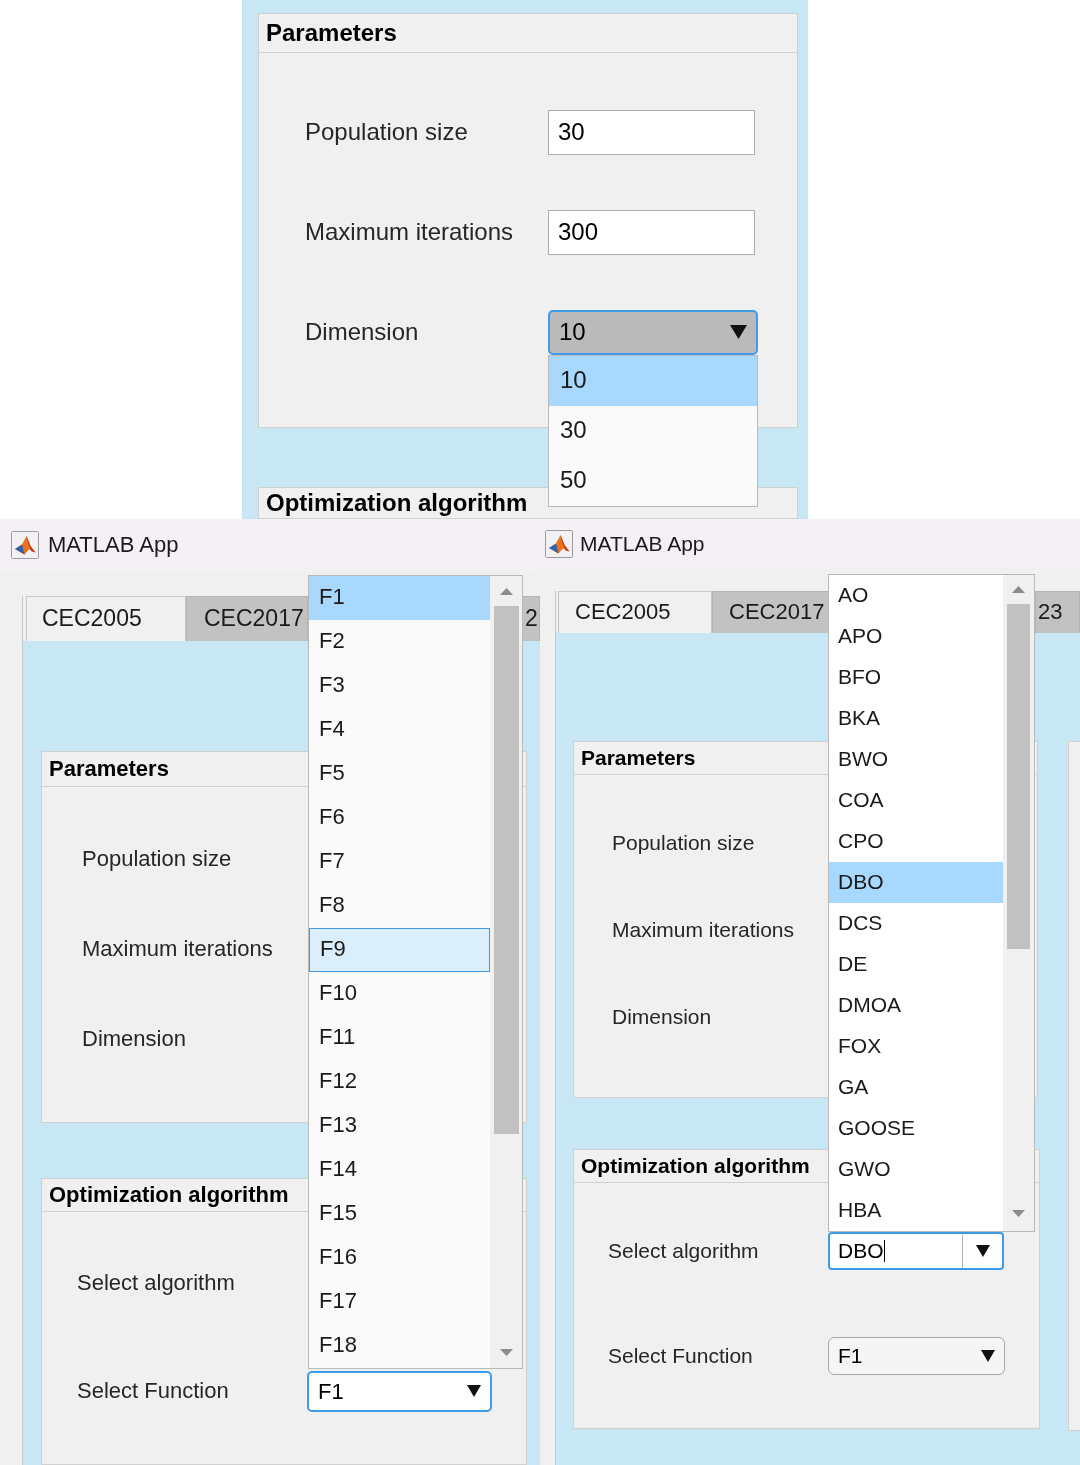 The height and width of the screenshot is (1465, 1080). I want to click on list-option: F5, so click(399, 773).